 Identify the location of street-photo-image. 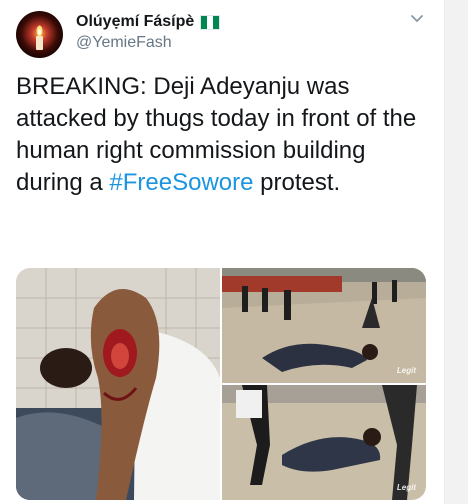
(324, 325).